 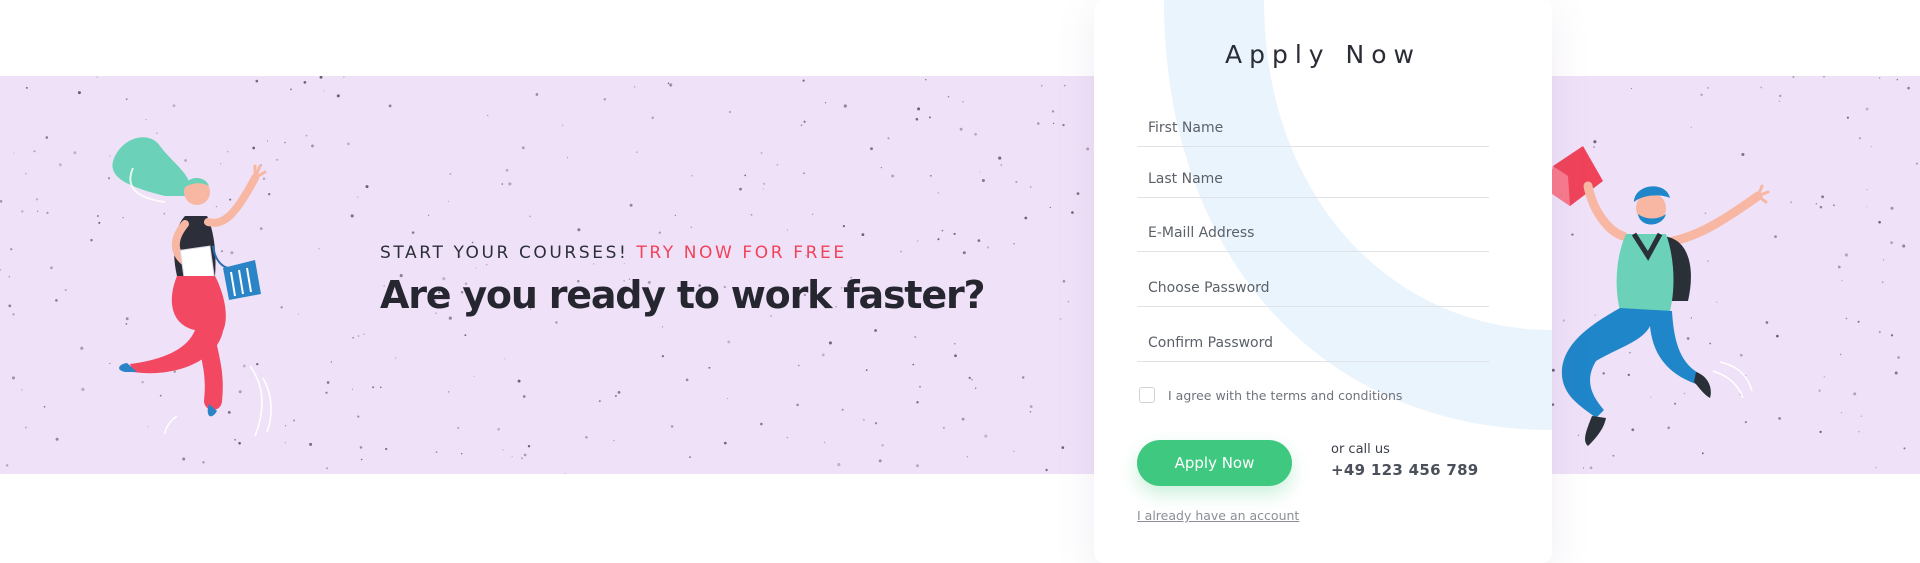 What do you see at coordinates (1313, 128) in the screenshot?
I see `first-name-field` at bounding box center [1313, 128].